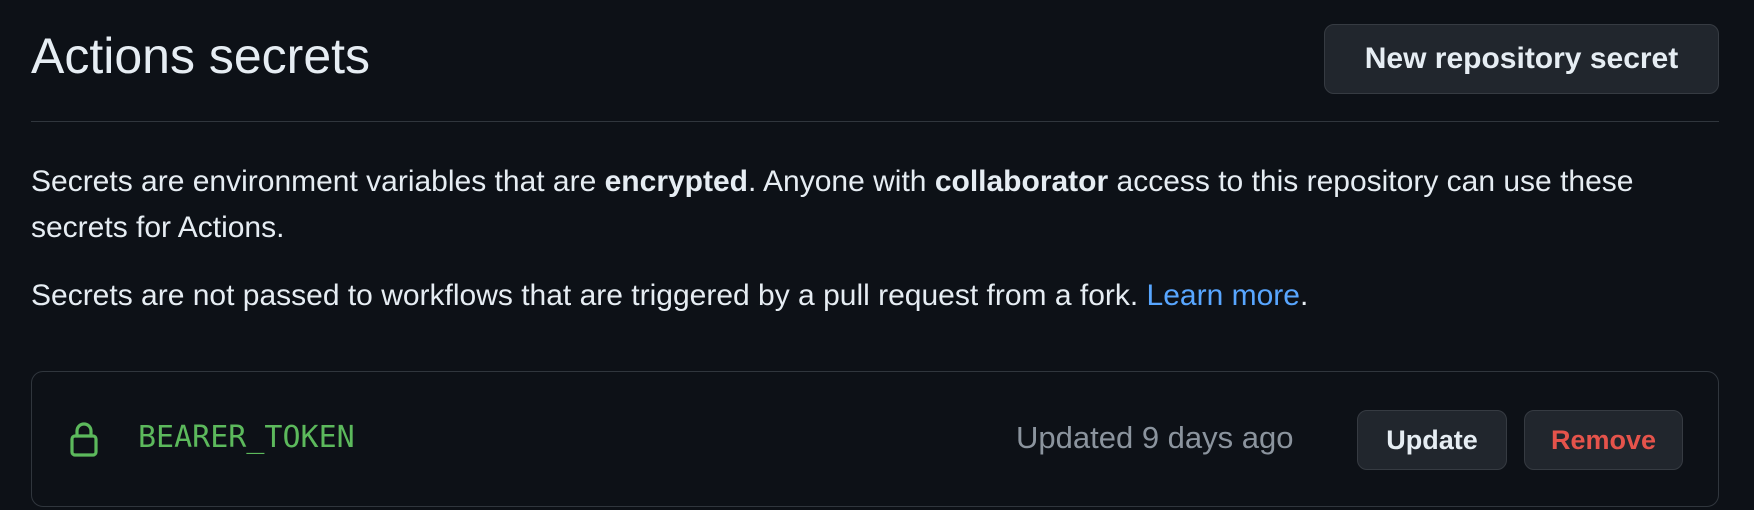  I want to click on learn-more-link: Learn more, so click(1223, 295).